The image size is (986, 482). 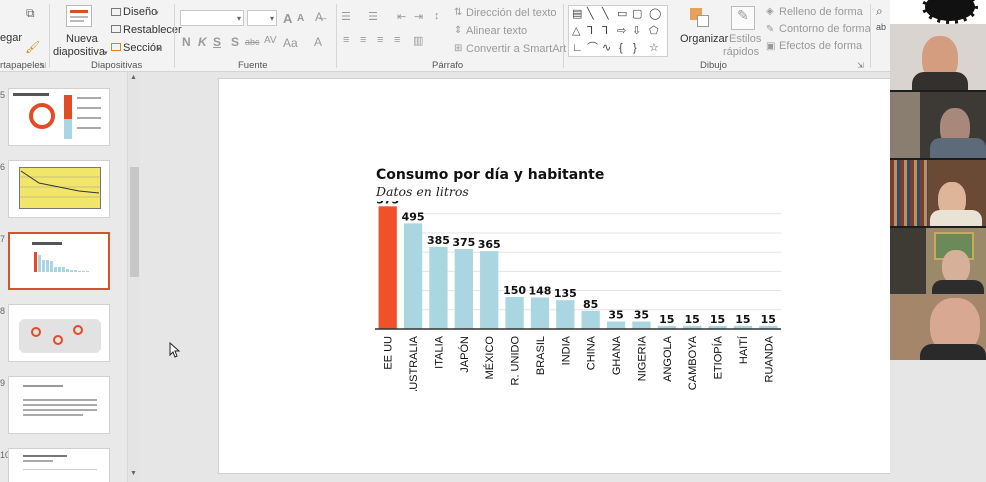 I want to click on chart-category-label: CHINA, so click(x=592, y=352).